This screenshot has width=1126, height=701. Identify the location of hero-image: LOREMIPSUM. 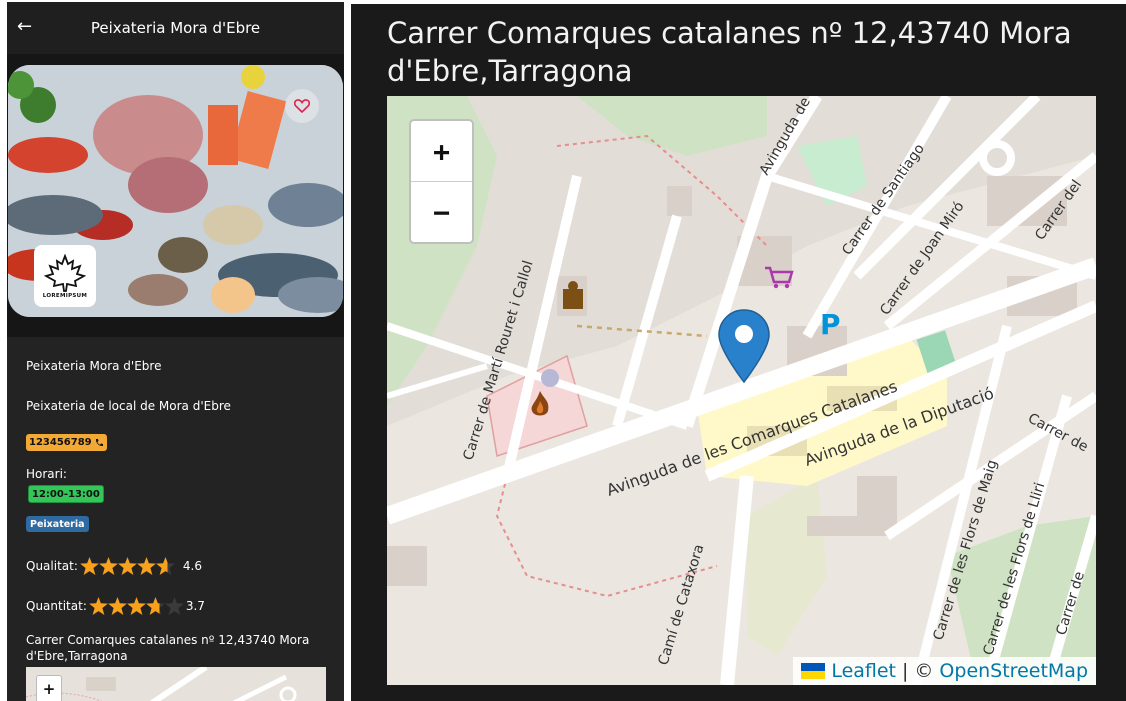
(175, 191).